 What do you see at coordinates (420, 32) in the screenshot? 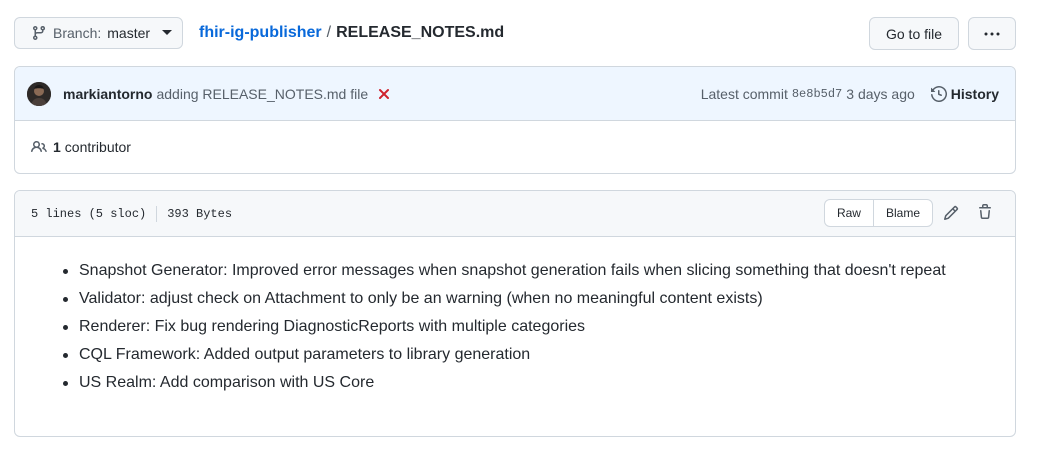
I see `breadcrumb-file-name: RELEASE_NOTES.md` at bounding box center [420, 32].